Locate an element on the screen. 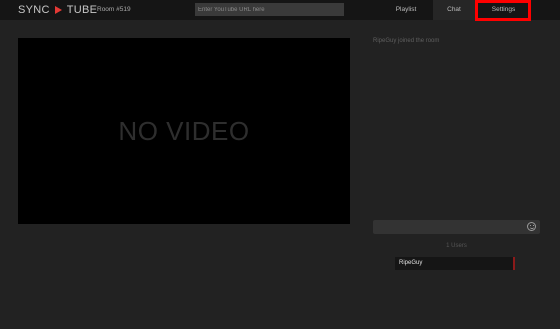 Image resolution: width=560 pixels, height=329 pixels. user-list-item: RipeGuy is located at coordinates (455, 263).